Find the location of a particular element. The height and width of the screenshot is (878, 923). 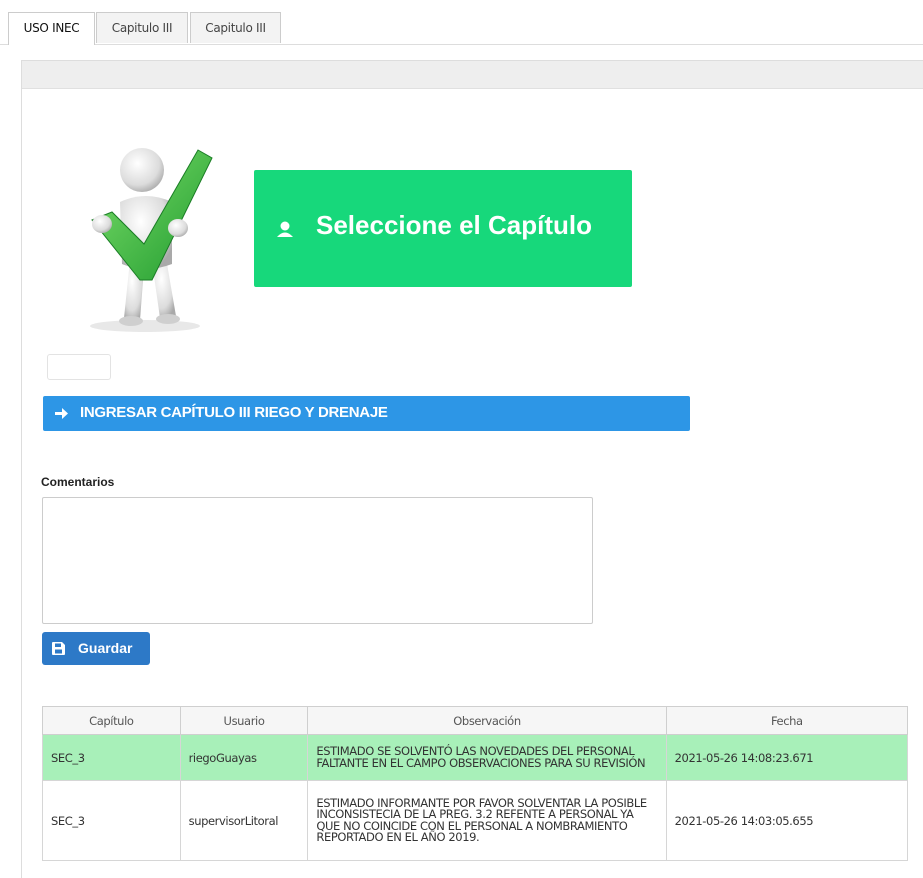

guardar-label: Guardar is located at coordinates (105, 648).